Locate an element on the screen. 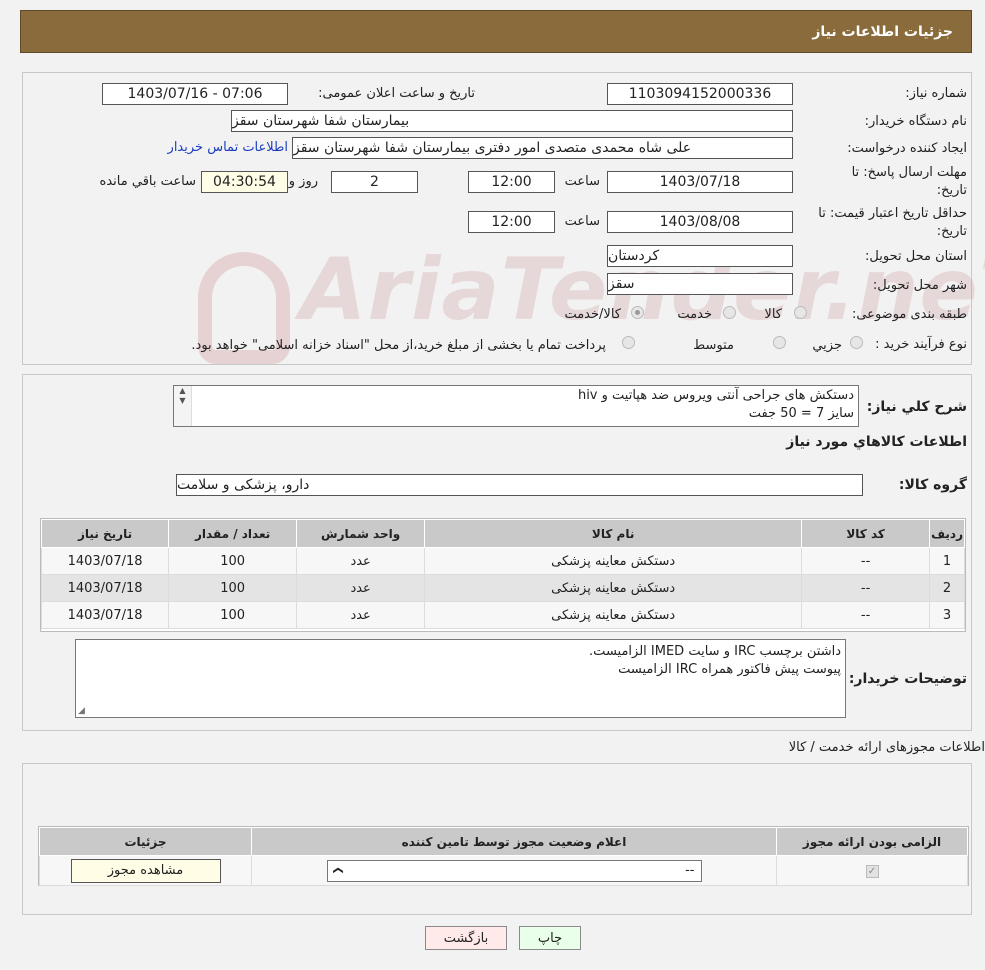 The height and width of the screenshot is (970, 985). announce-label: تاریخ و ساعت اعلان عمومی: is located at coordinates (396, 93).